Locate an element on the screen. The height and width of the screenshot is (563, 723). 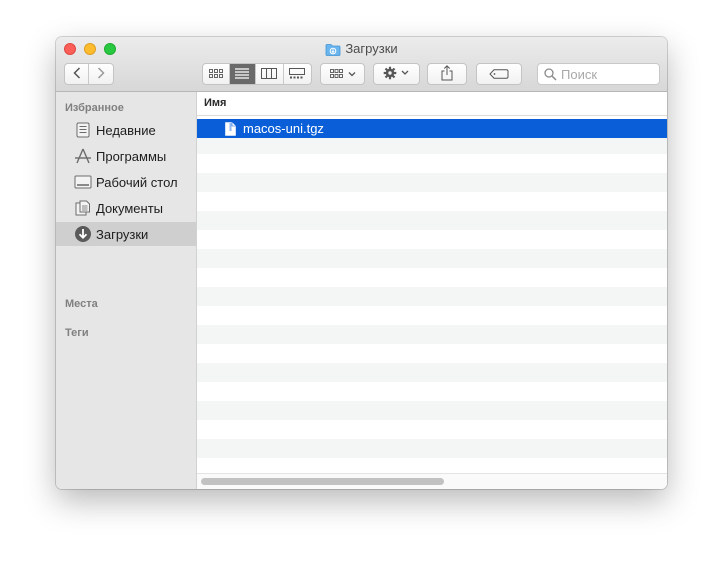
icon-view-button is located at coordinates (216, 74).